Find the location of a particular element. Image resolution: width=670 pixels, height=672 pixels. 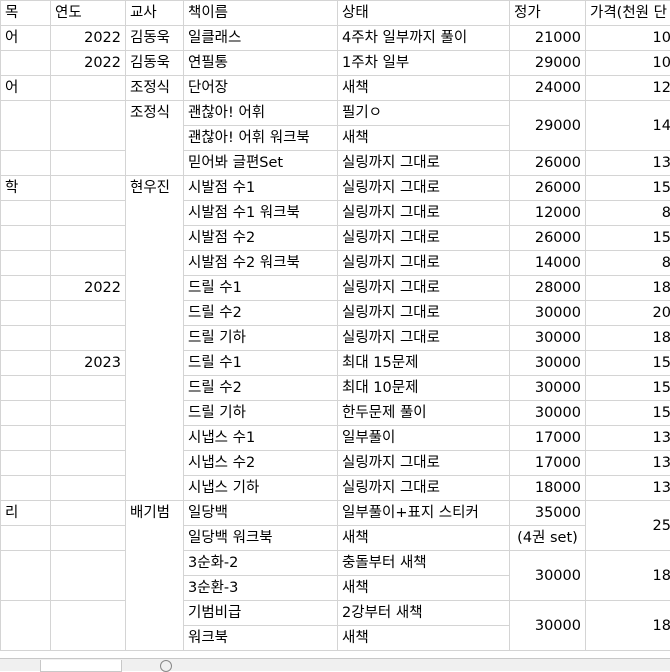

cell-price: 35000 is located at coordinates (548, 513).